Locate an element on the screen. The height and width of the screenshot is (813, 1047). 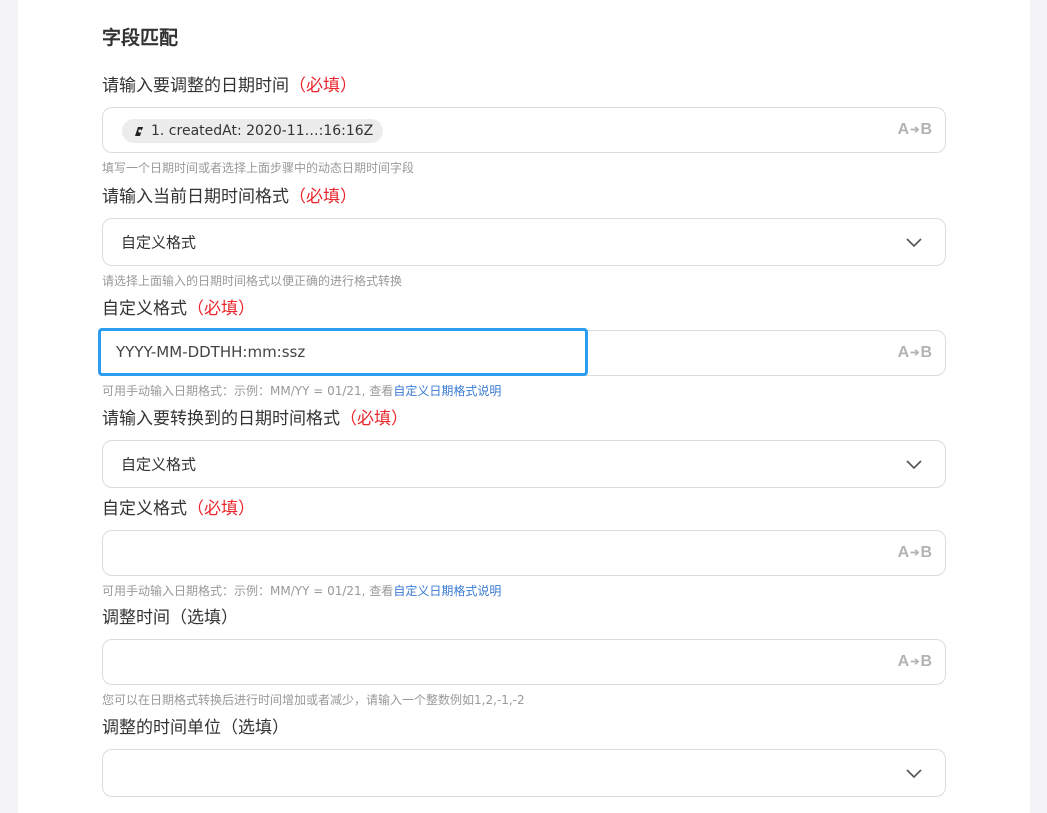
custom-format-input-1: YYYY-MM-DDTHH:mm:ssz A➔B is located at coordinates (522, 352).